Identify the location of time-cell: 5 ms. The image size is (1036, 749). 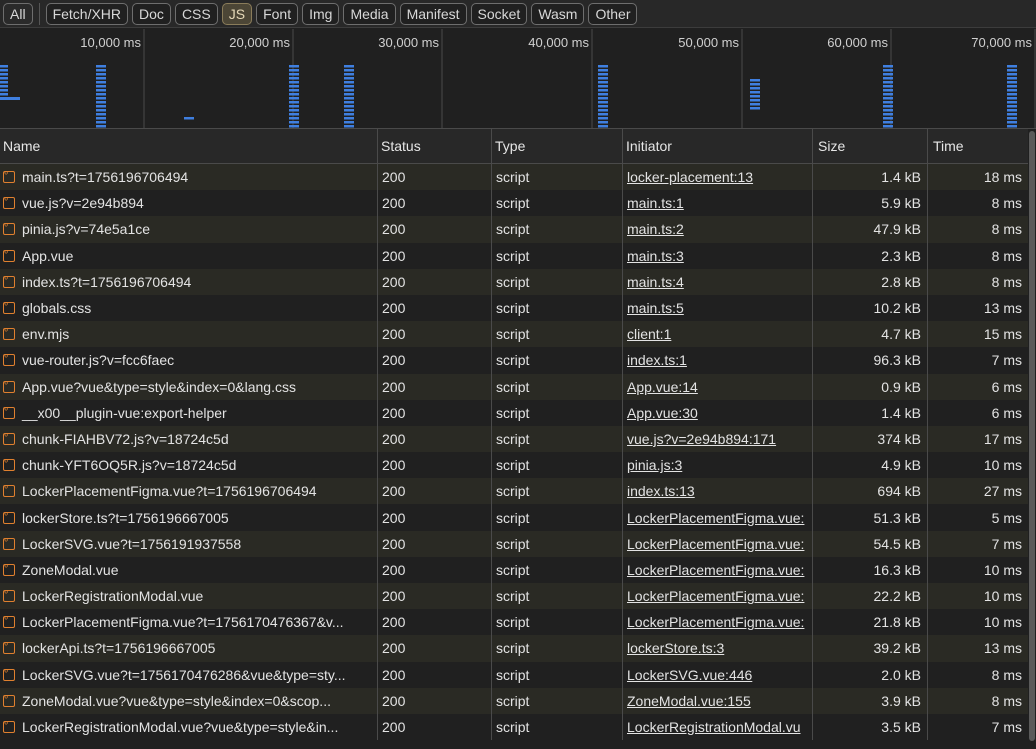
(1006, 517).